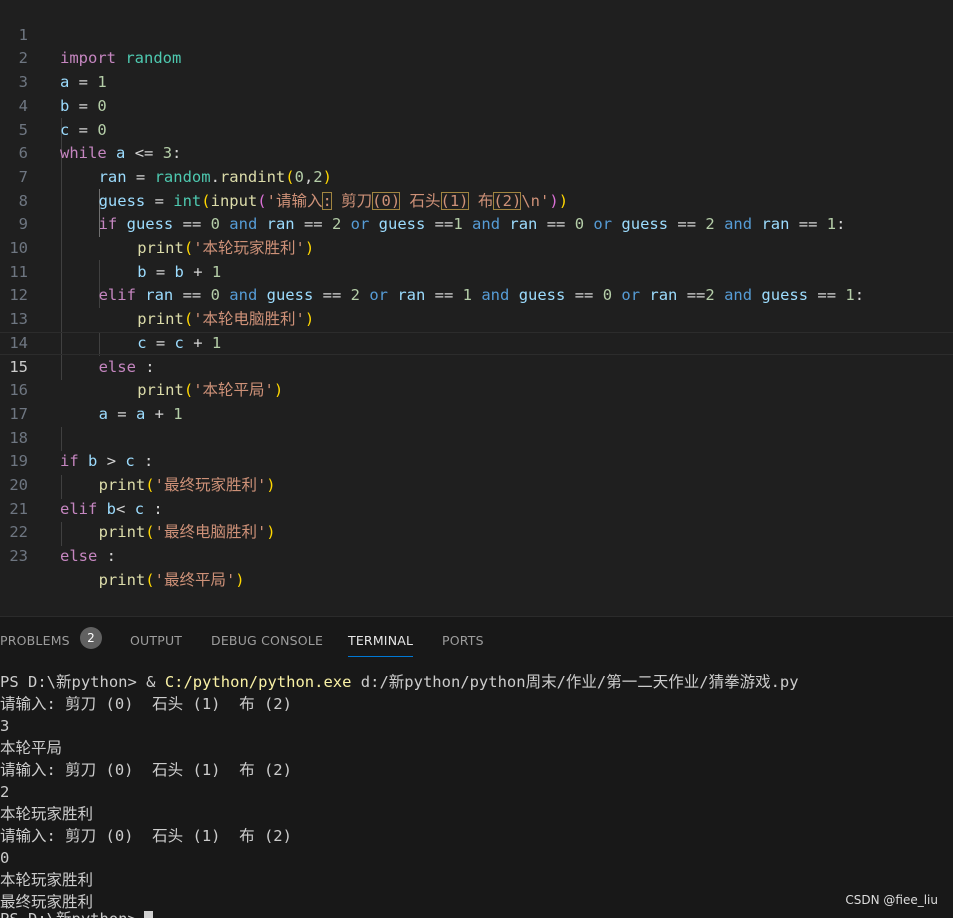 The image size is (953, 918). I want to click on terminal-line: 本轮平局, so click(31, 748).